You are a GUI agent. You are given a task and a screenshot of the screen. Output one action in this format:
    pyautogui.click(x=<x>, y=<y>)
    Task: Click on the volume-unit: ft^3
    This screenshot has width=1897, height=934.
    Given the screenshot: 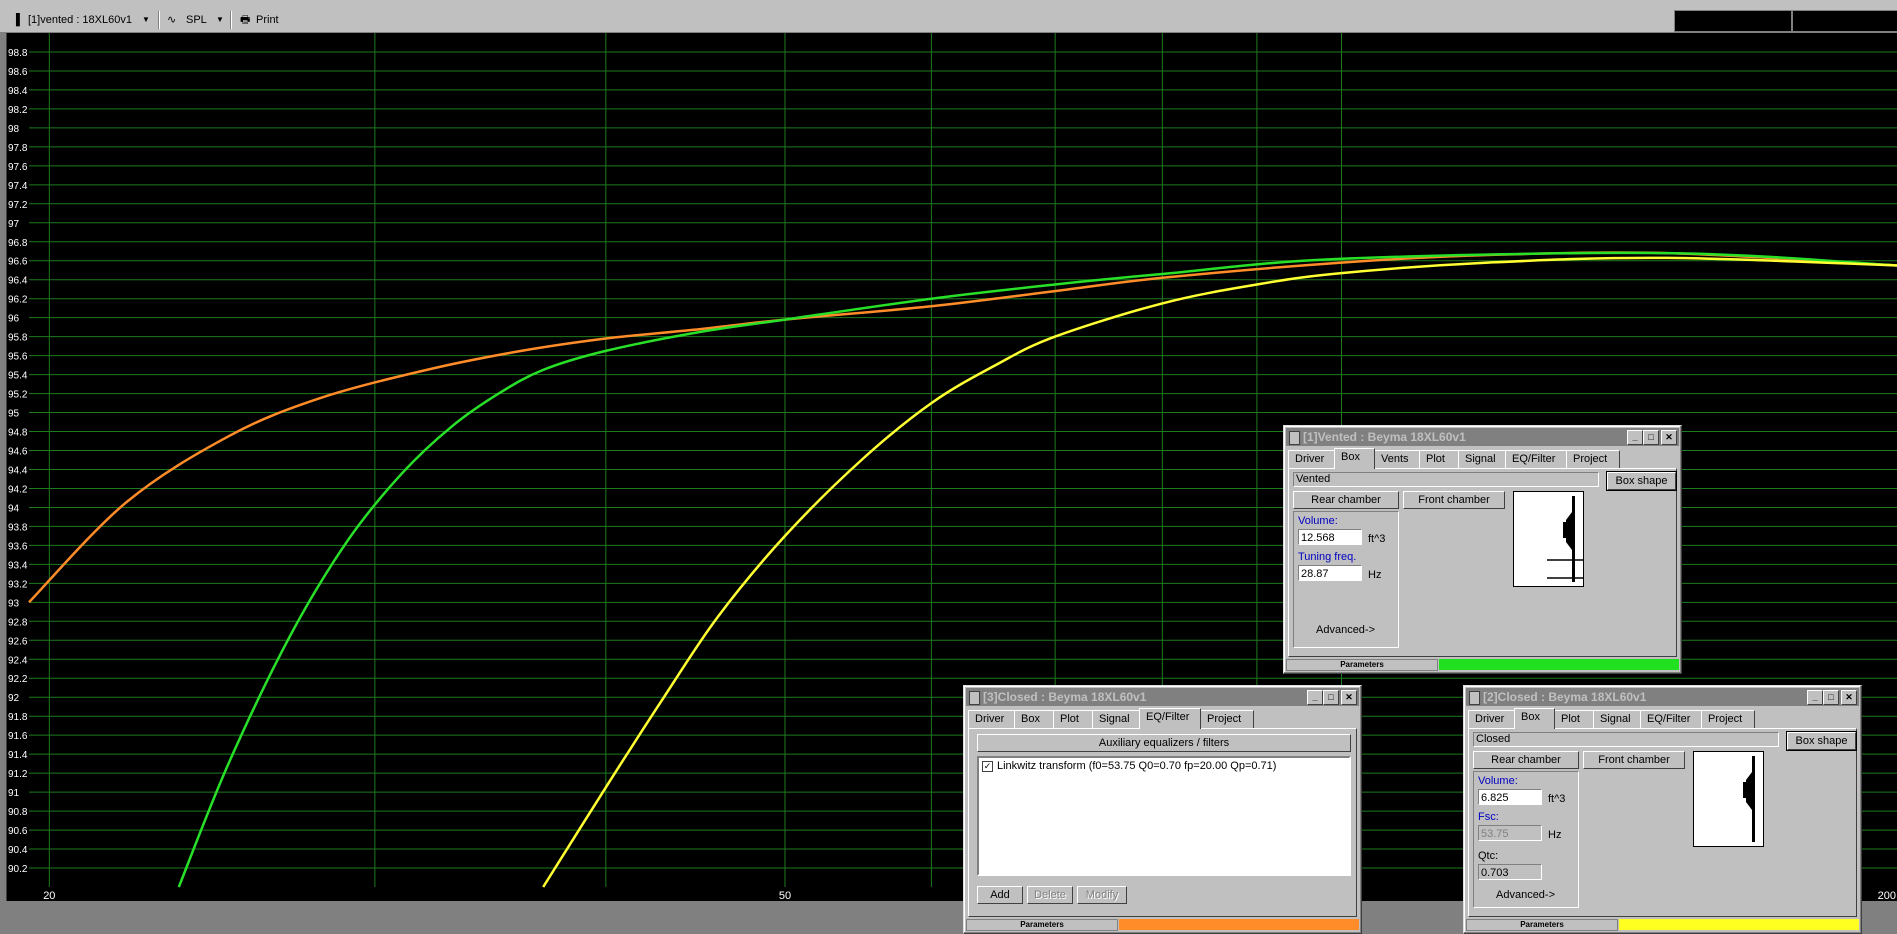 What is the action you would take?
    pyautogui.click(x=1557, y=799)
    